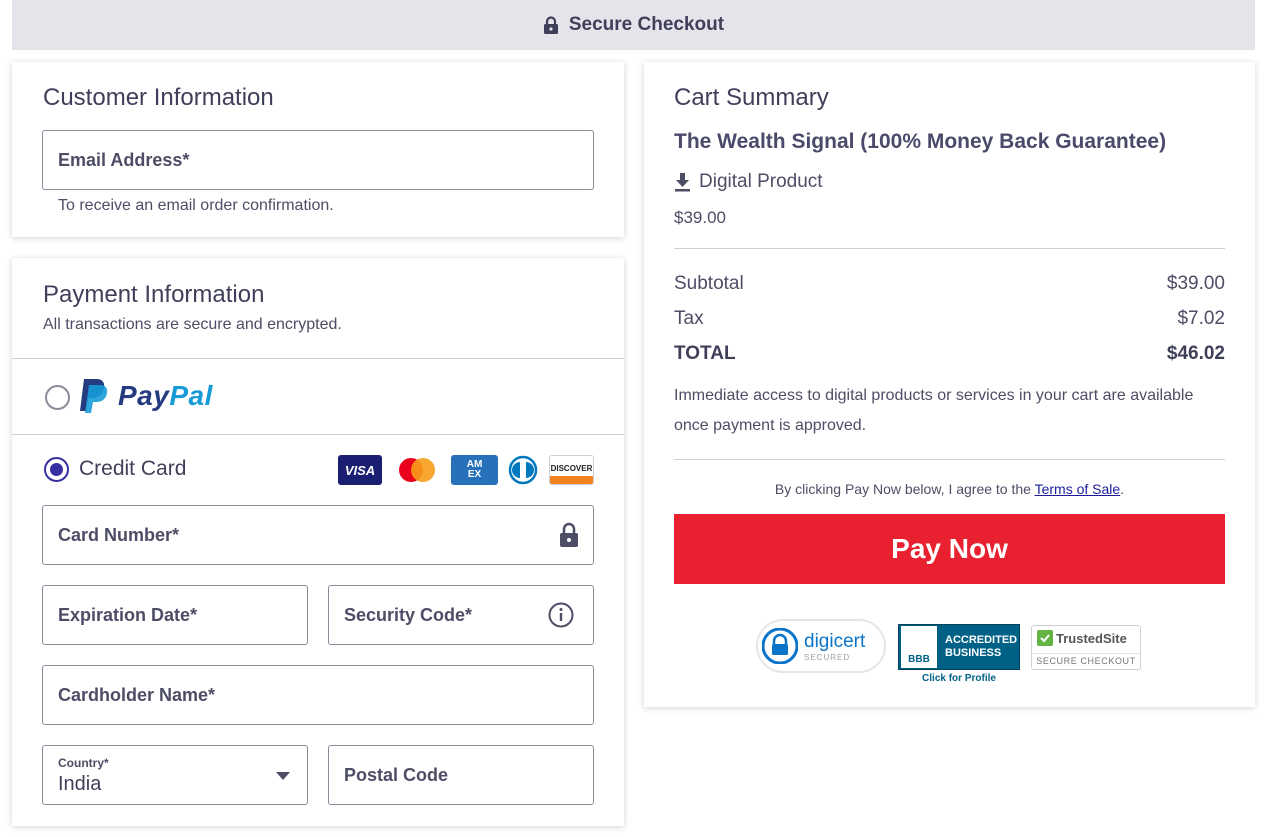  Describe the element at coordinates (318, 160) in the screenshot. I see `email-field: Email Address*` at that location.